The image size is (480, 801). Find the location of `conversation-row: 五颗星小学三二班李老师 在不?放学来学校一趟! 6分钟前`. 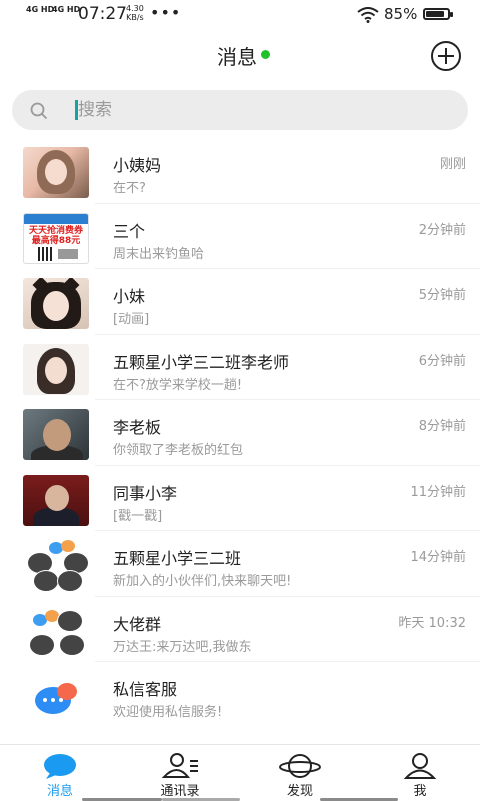

conversation-row: 五颗星小学三二班李老师 在不?放学来学校一趟! 6分钟前 is located at coordinates (240, 367).